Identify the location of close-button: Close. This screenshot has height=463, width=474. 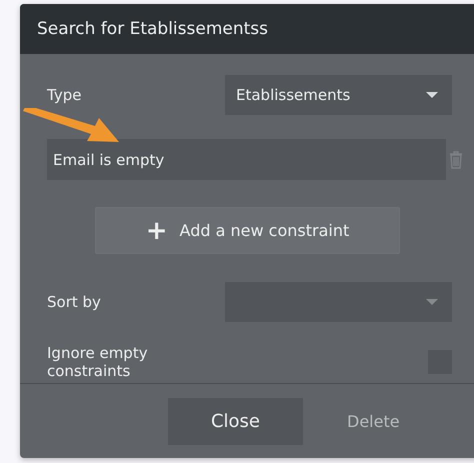
(235, 421).